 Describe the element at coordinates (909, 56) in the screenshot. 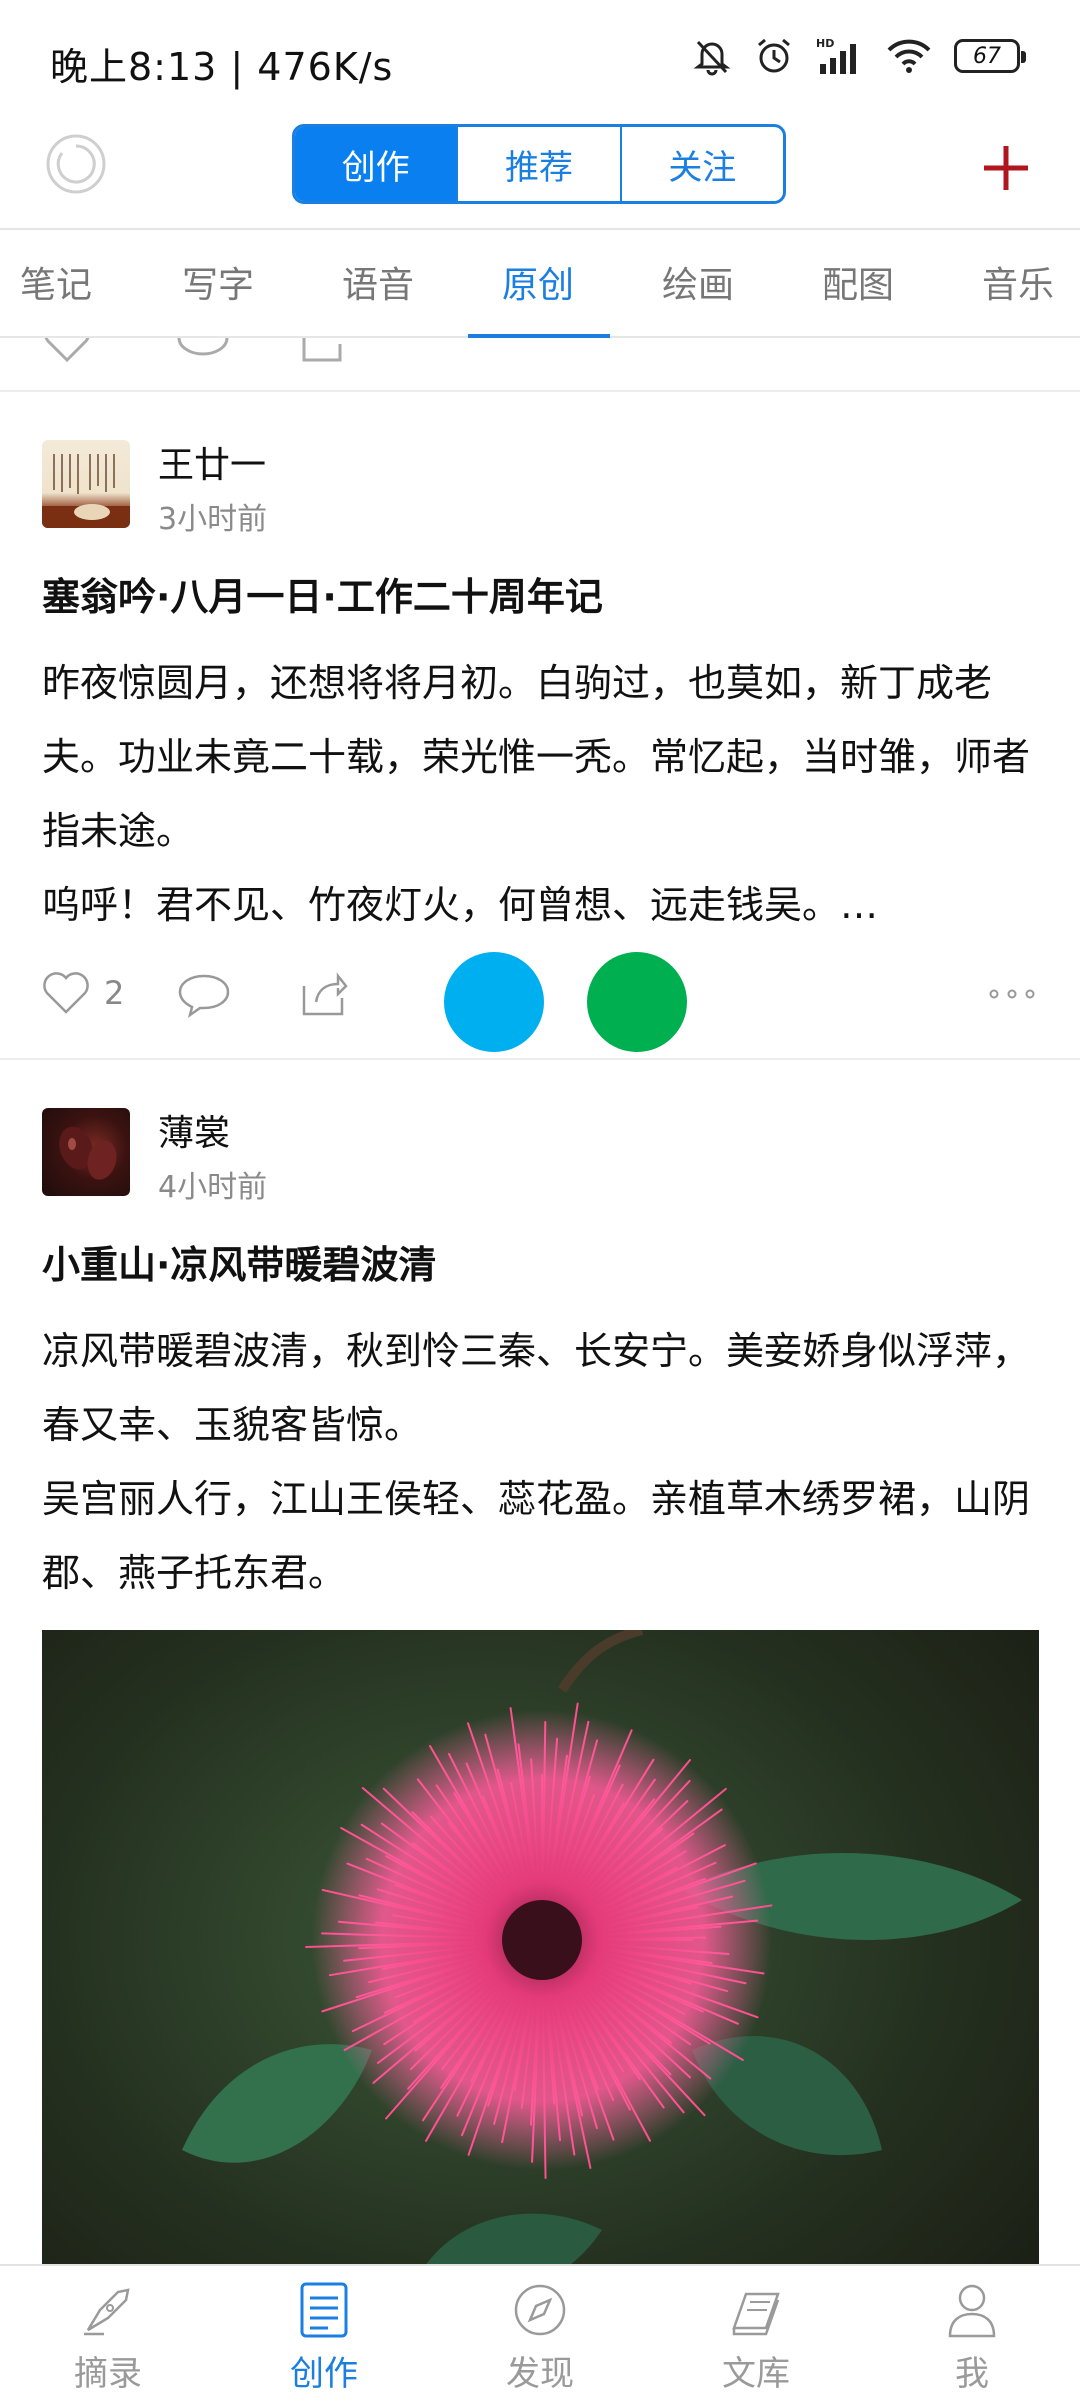

I see `wifi-icon` at that location.